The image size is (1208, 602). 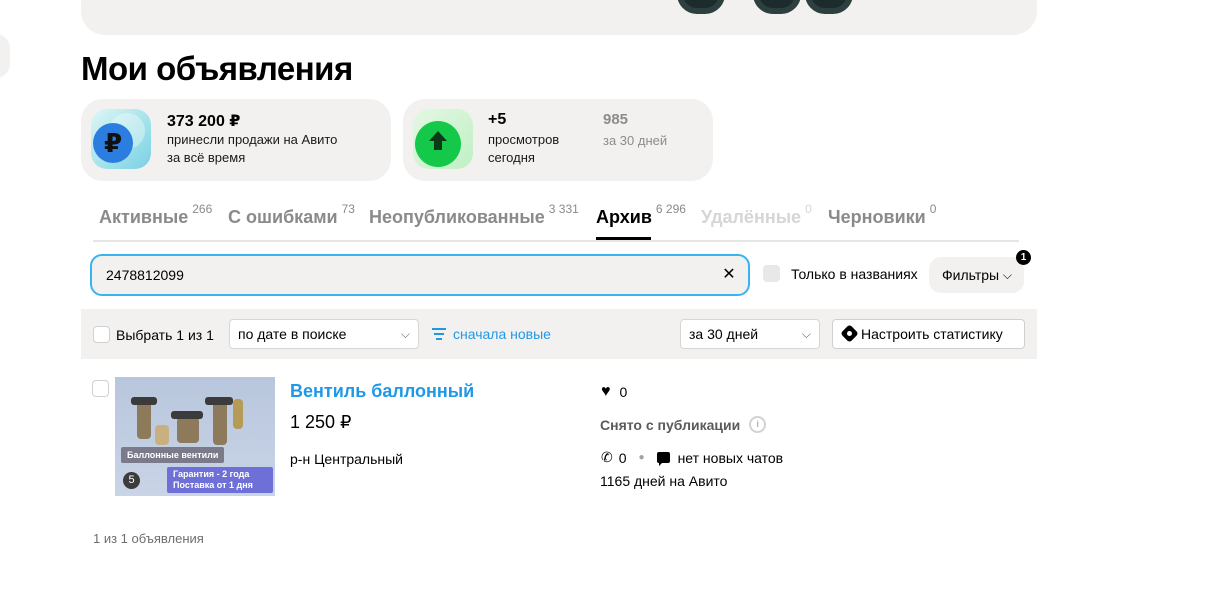 What do you see at coordinates (971, 275) in the screenshot?
I see `filters-label: Фильтры` at bounding box center [971, 275].